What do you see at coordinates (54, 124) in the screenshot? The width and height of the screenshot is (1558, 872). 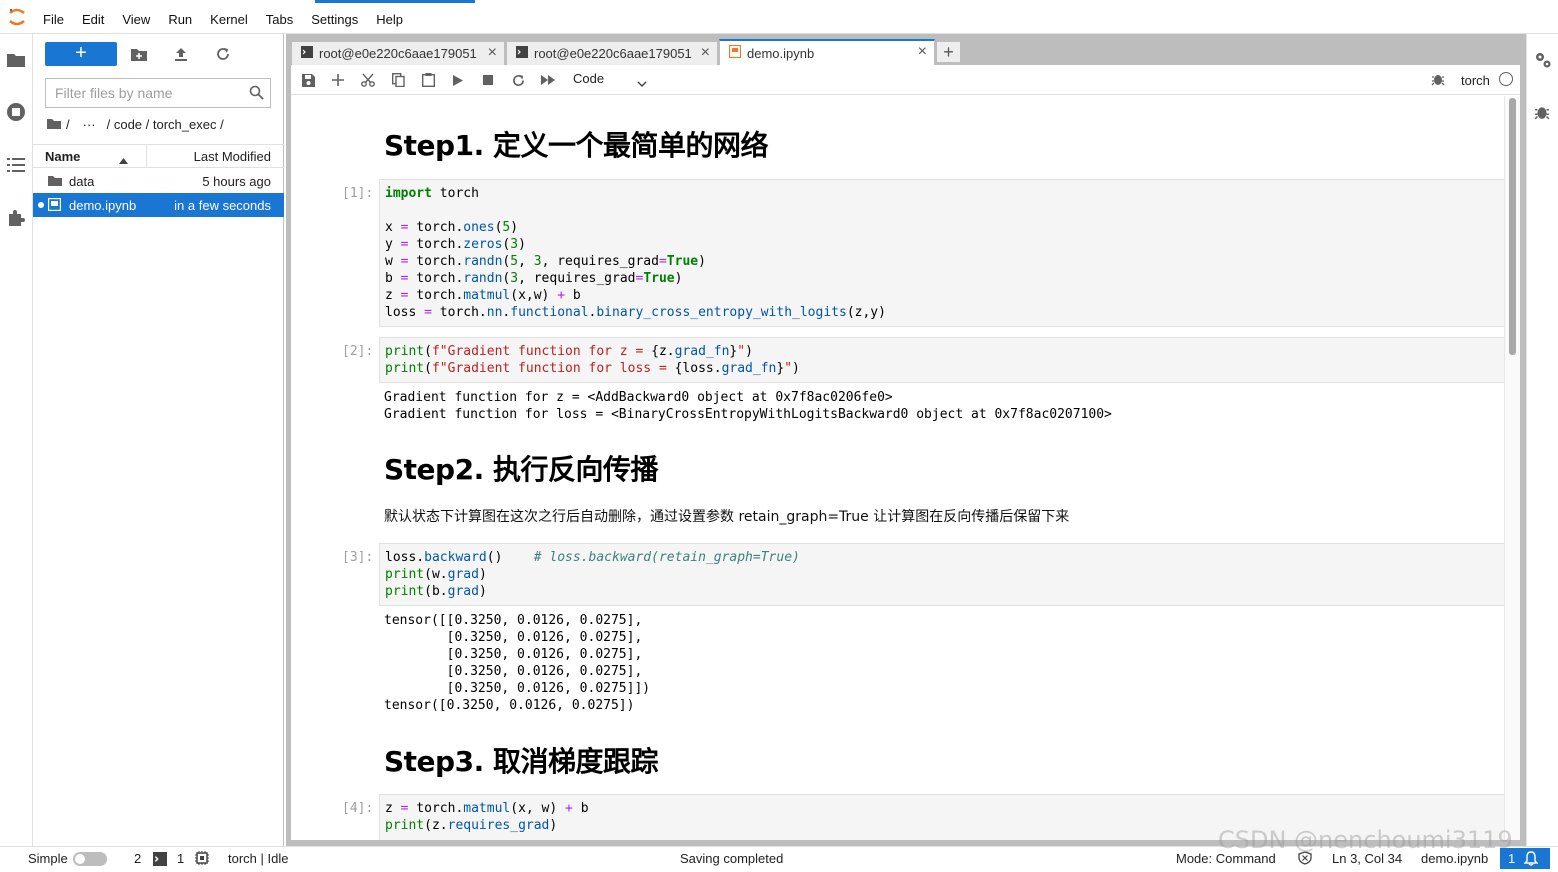 I see `home-folder-icon` at bounding box center [54, 124].